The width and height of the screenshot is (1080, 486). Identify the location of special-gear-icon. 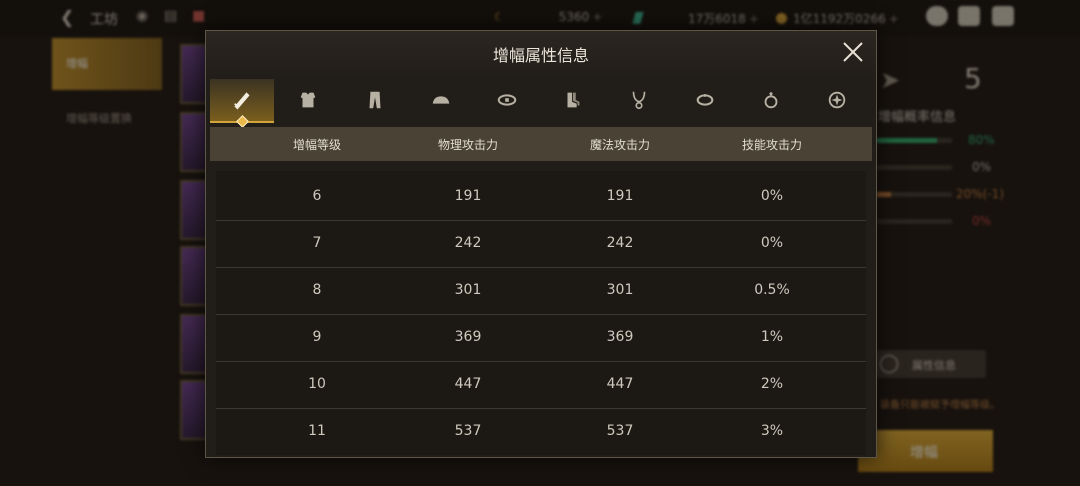
(837, 100).